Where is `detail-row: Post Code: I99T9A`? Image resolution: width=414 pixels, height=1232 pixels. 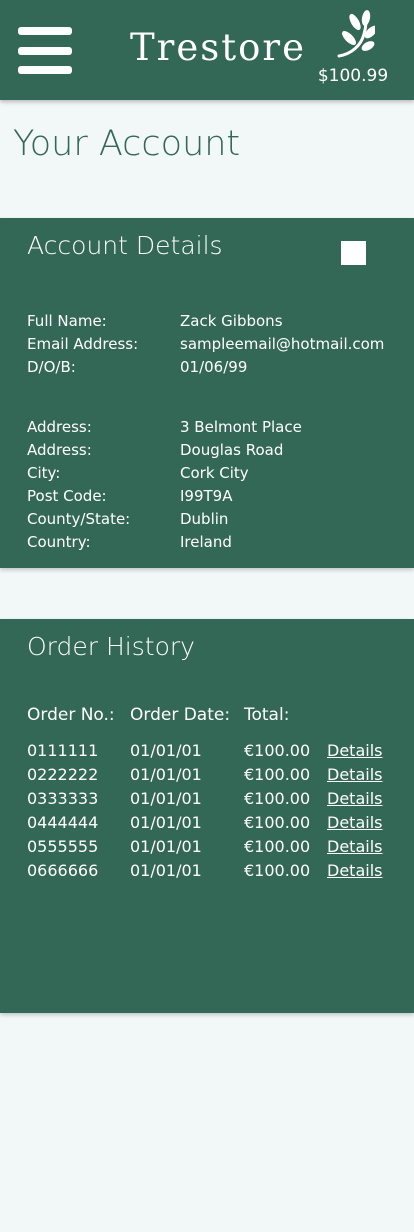 detail-row: Post Code: I99T9A is located at coordinates (212, 496).